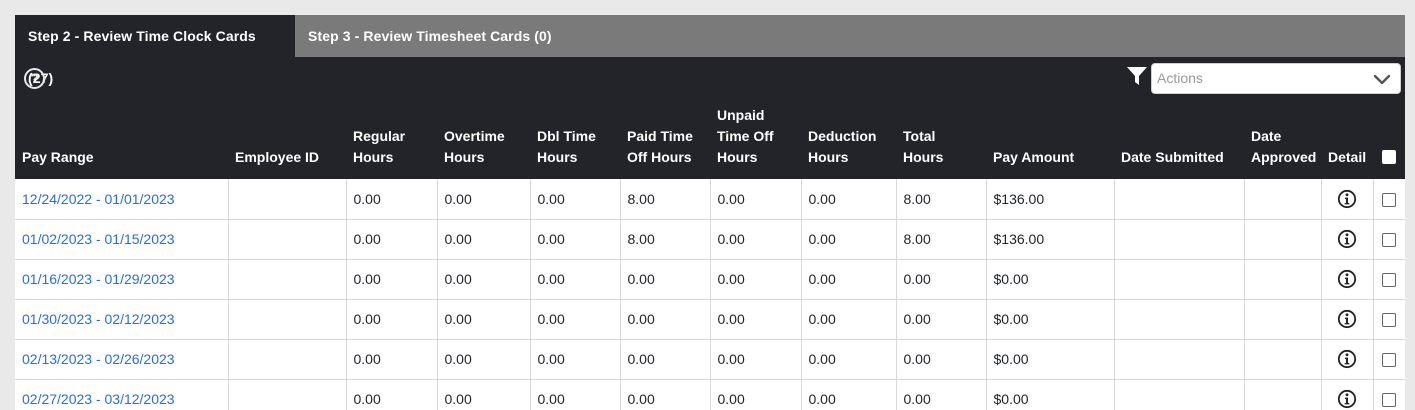 The width and height of the screenshot is (1415, 410). Describe the element at coordinates (122, 279) in the screenshot. I see `cell-pay-range: 01/16/2023 - 01/29/2023` at that location.